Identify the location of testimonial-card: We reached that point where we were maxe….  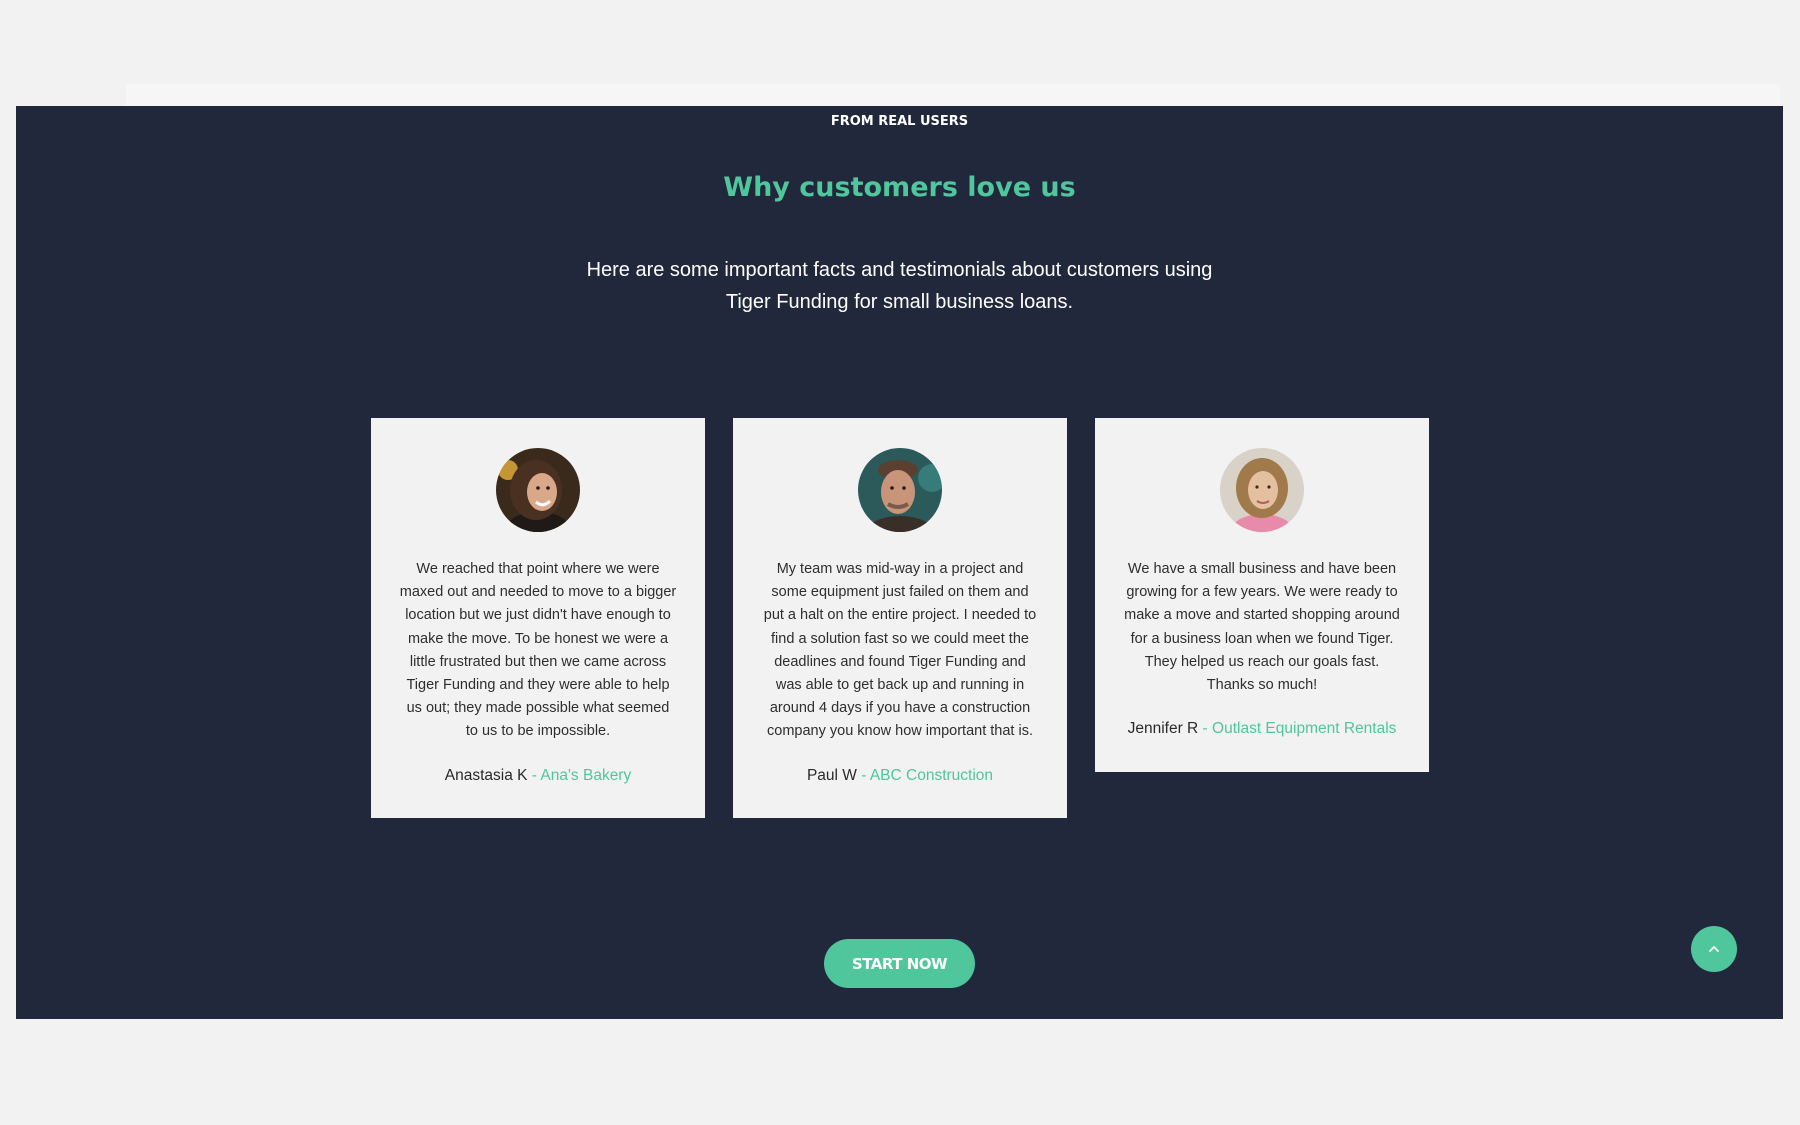
(538, 618).